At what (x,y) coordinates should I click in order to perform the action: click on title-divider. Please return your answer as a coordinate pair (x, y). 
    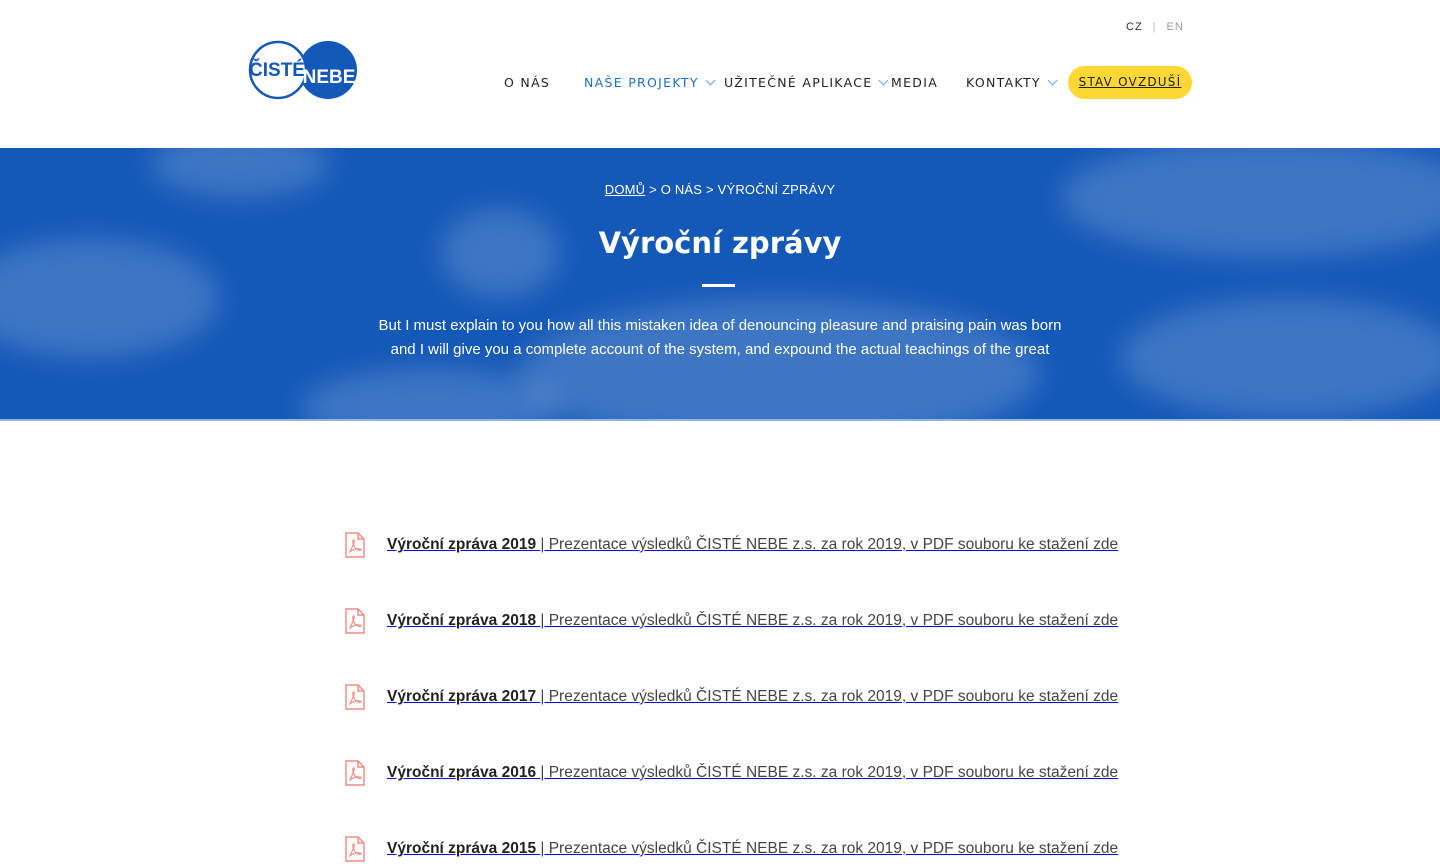
    Looking at the image, I should click on (718, 285).